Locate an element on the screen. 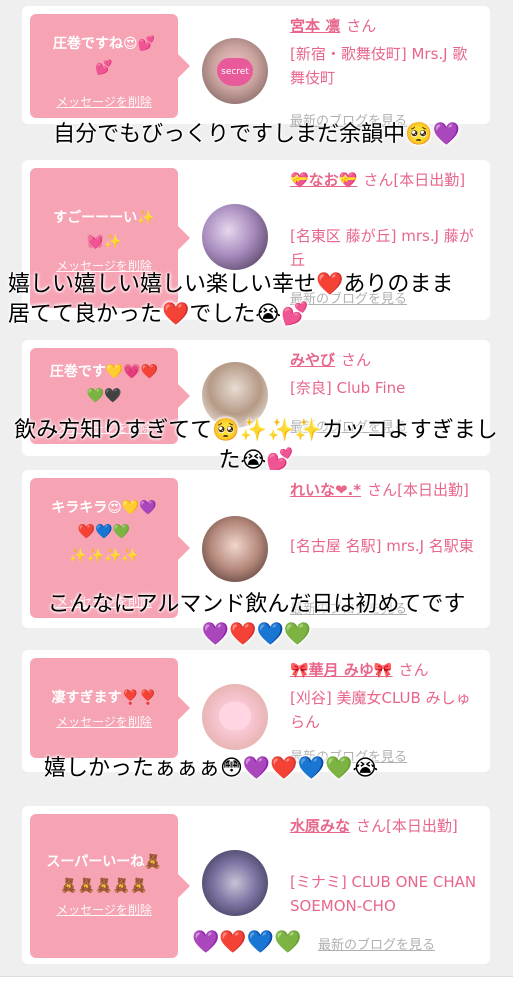 The image size is (513, 1001). cast-name-line: れいな❤︎.* さん[本日出勤] is located at coordinates (386, 490).